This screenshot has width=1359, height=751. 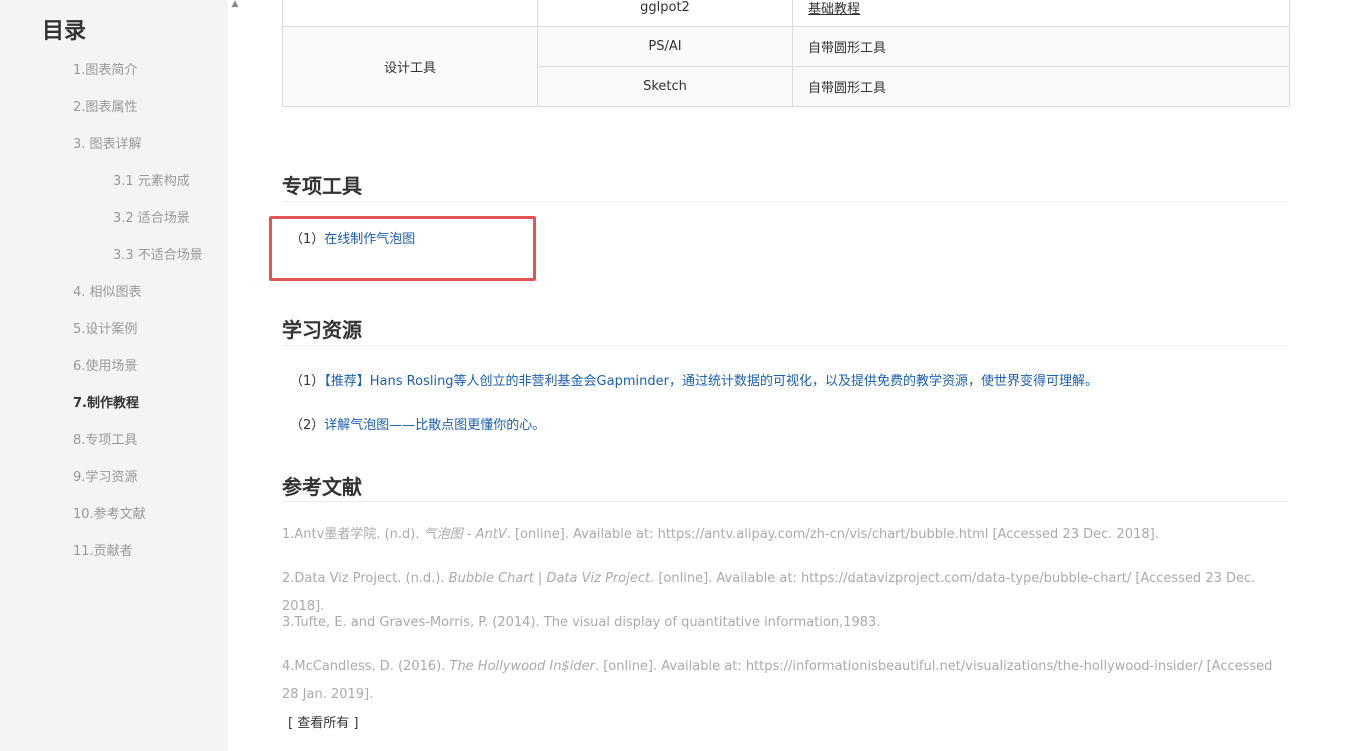 What do you see at coordinates (105, 438) in the screenshot?
I see `toc-item-special-tools: 8.专项工具` at bounding box center [105, 438].